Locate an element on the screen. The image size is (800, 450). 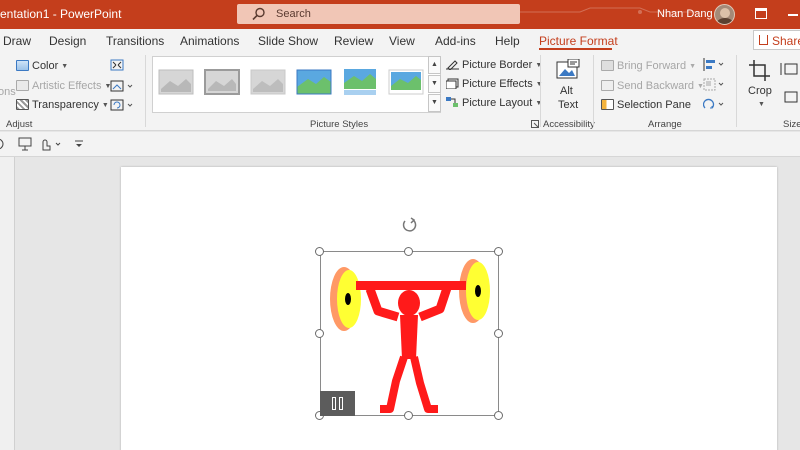
minimize-icon is located at coordinates (793, 15).